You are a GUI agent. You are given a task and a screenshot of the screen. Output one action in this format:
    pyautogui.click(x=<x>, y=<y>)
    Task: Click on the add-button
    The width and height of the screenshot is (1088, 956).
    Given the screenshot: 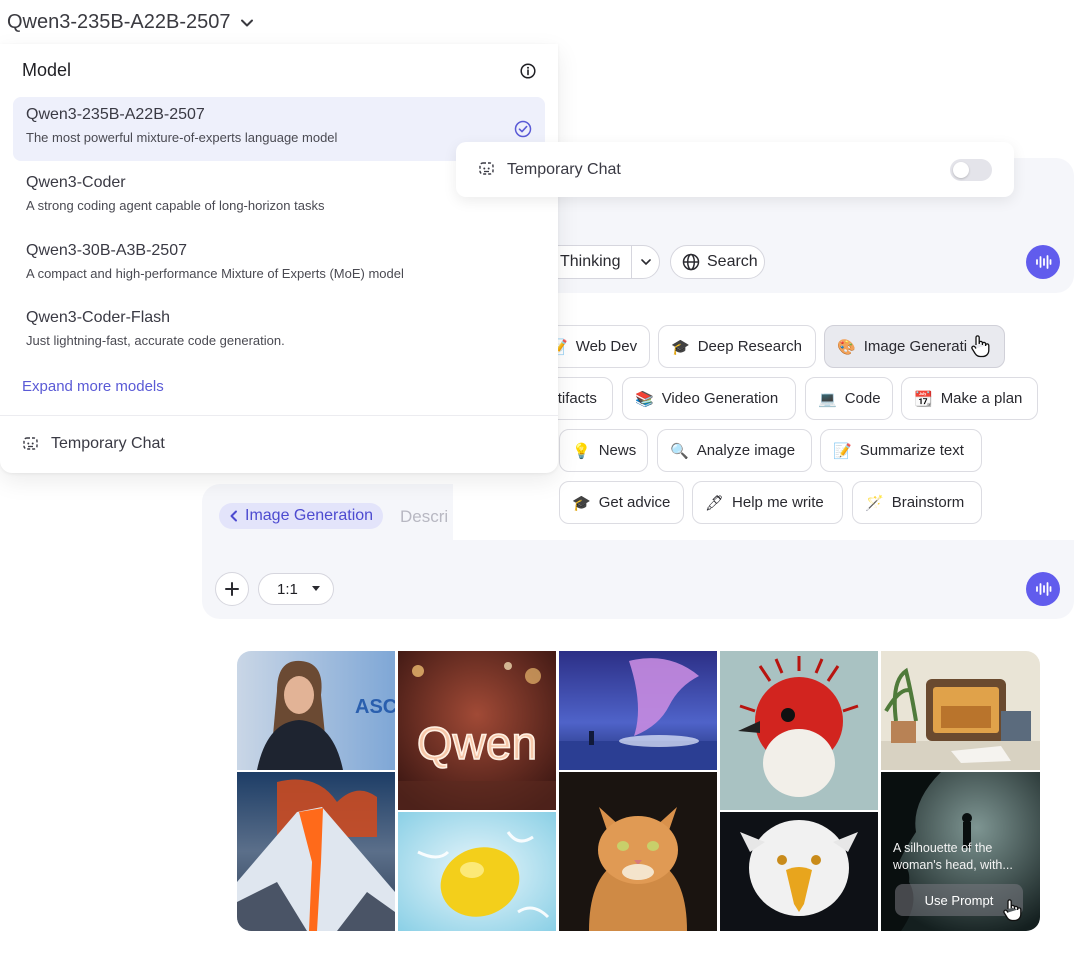 What is the action you would take?
    pyautogui.click(x=232, y=589)
    